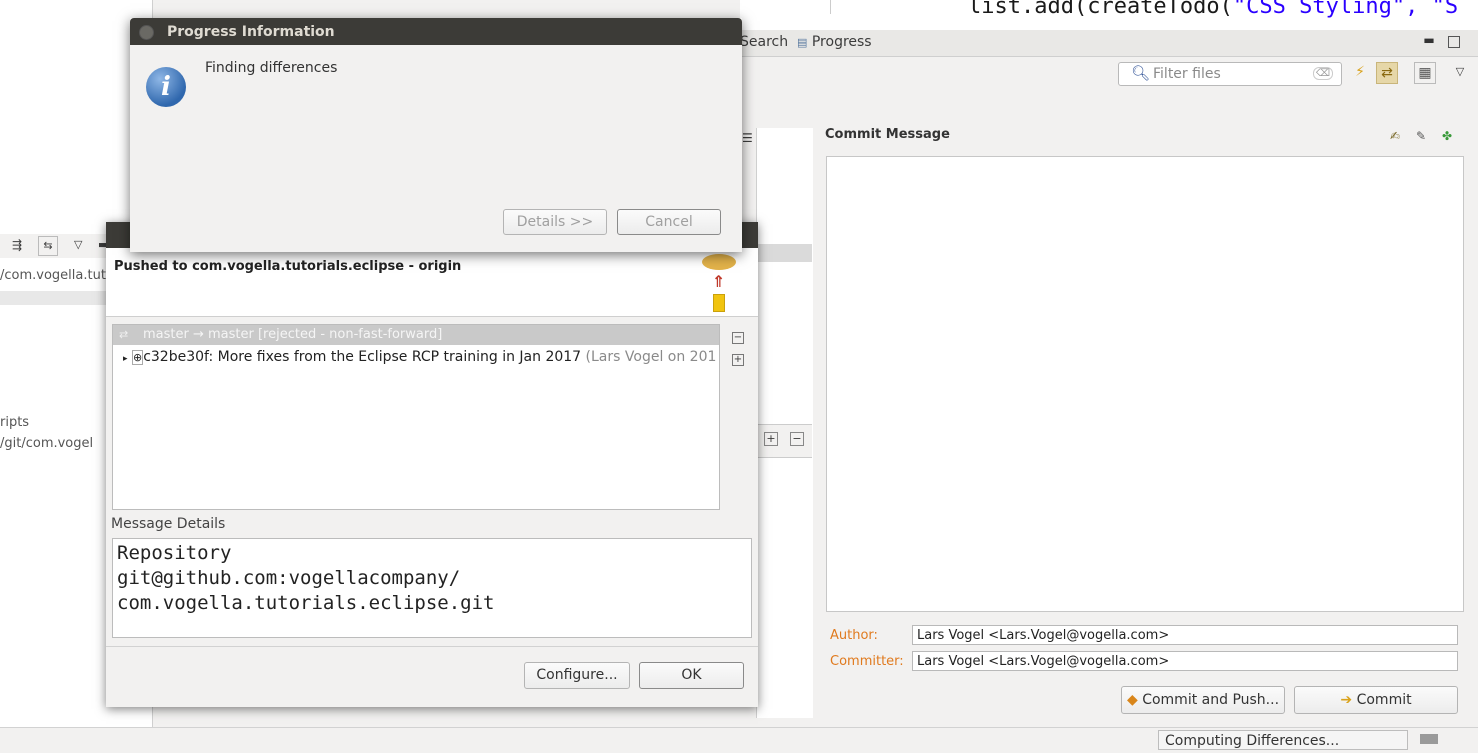 This screenshot has width=1478, height=753. What do you see at coordinates (17, 245) in the screenshot?
I see `collapse-all-icon: ⇶` at bounding box center [17, 245].